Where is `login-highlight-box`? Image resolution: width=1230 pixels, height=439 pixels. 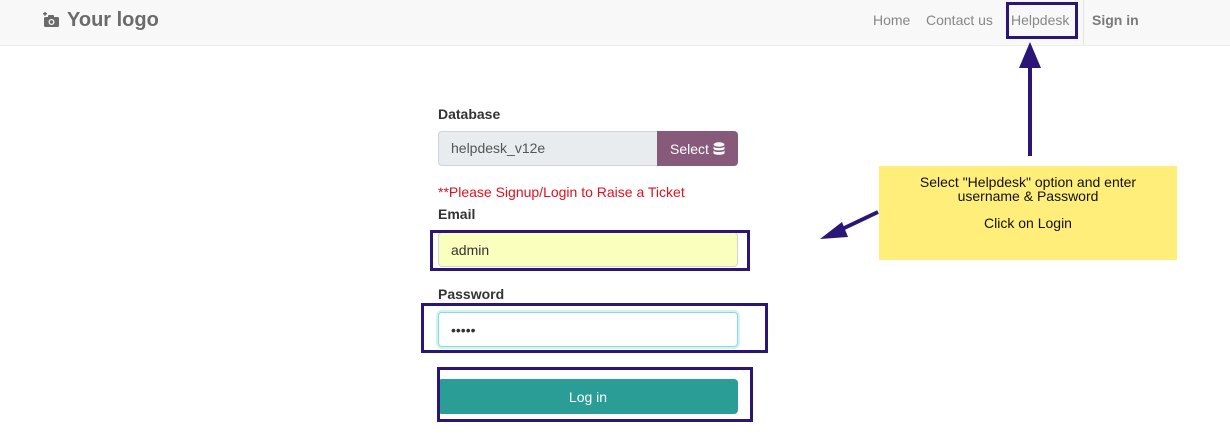
login-highlight-box is located at coordinates (595, 394).